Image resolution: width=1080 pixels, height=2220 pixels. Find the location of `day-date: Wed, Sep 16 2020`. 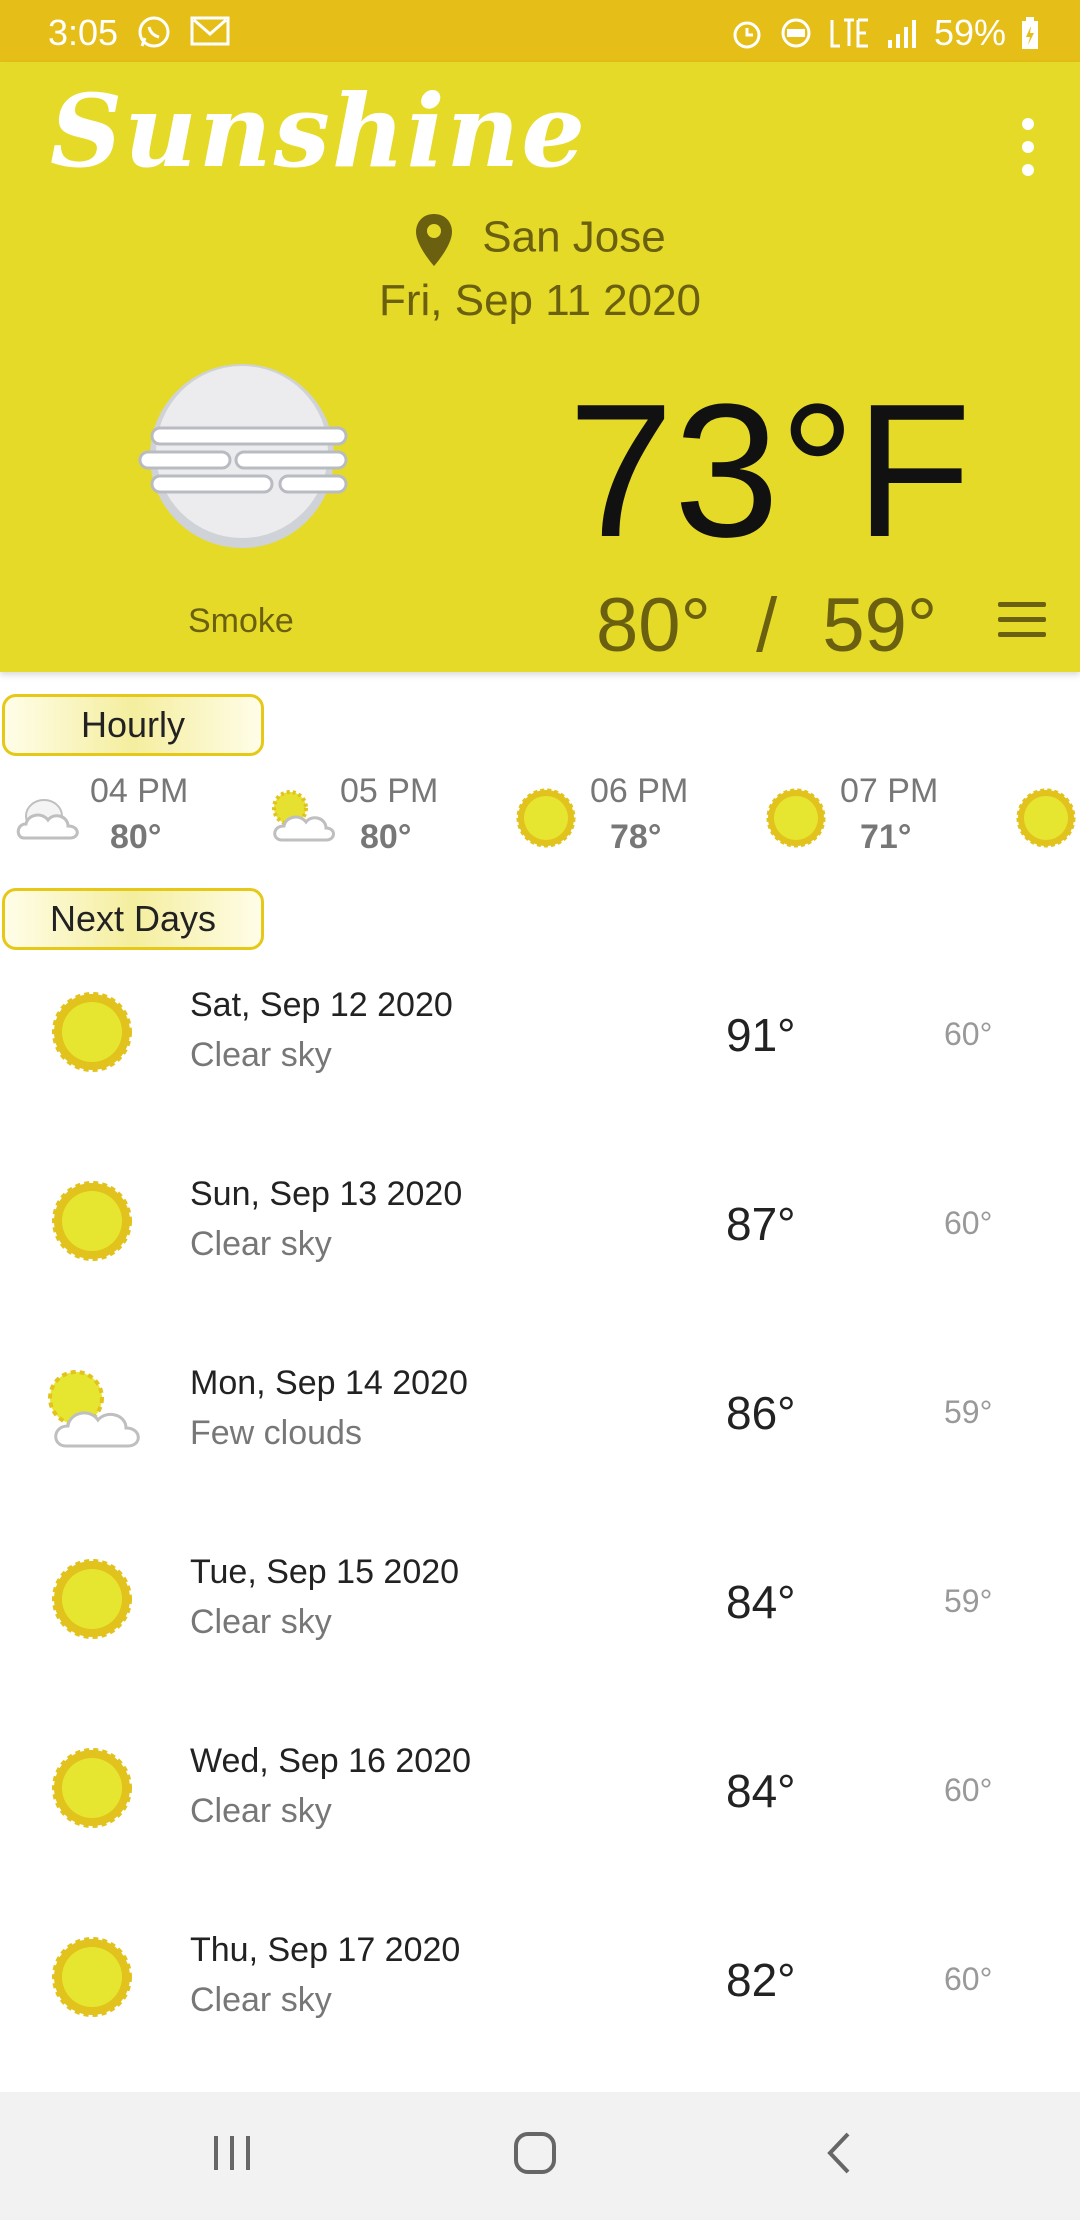

day-date: Wed, Sep 16 2020 is located at coordinates (331, 1761).